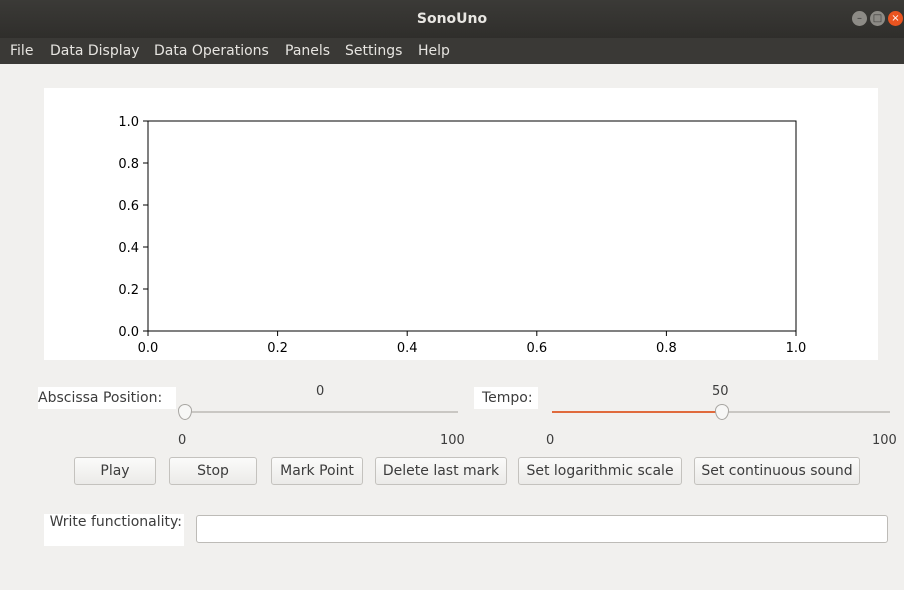 This screenshot has height=590, width=904. I want to click on x-axis: 0.0 0.2 0.4 0.6 0.8 1.0, so click(472, 343).